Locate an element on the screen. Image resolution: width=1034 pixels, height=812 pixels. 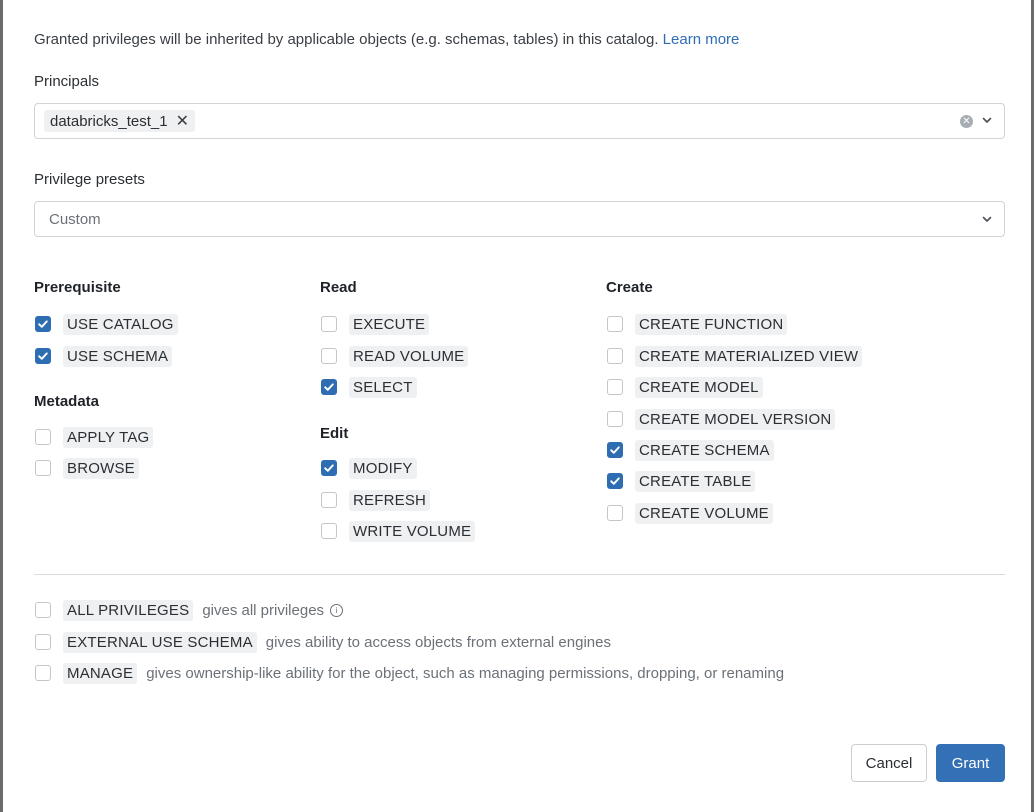
principals-label: Principals is located at coordinates (67, 81).